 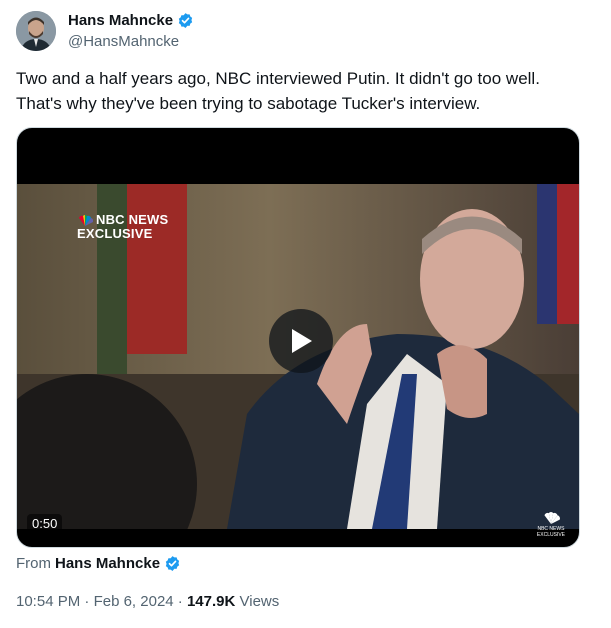 I want to click on overlay-line1: NBC NEWS, so click(x=132, y=219).